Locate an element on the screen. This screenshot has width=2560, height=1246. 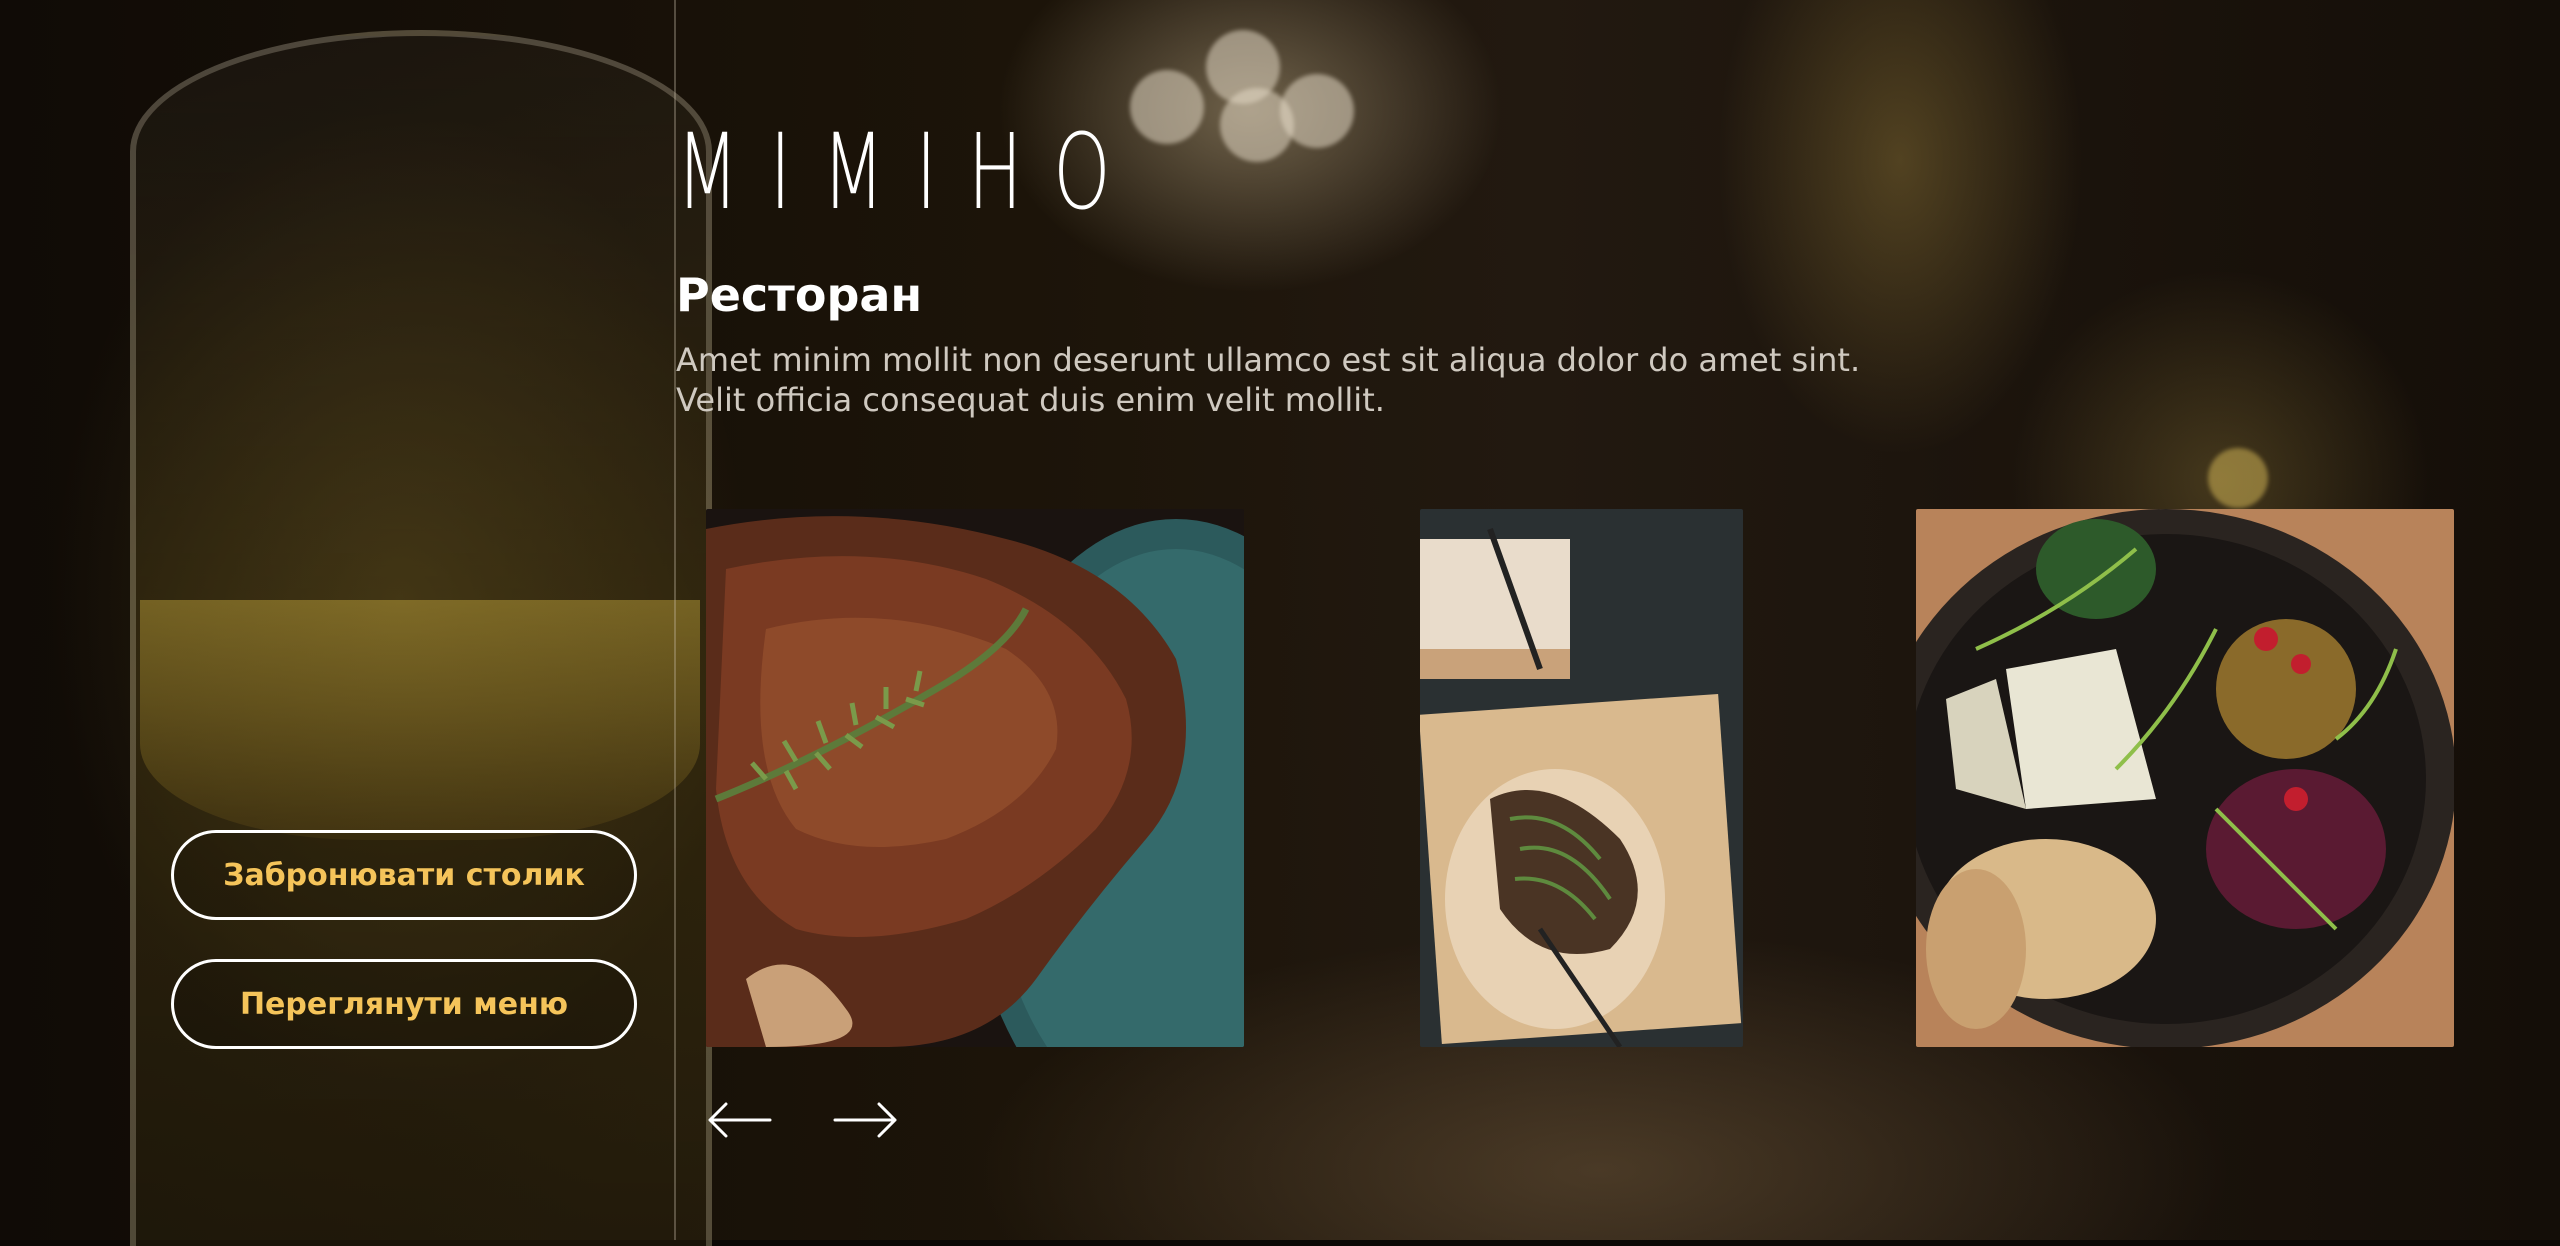
salad-photo is located at coordinates (2185, 778).